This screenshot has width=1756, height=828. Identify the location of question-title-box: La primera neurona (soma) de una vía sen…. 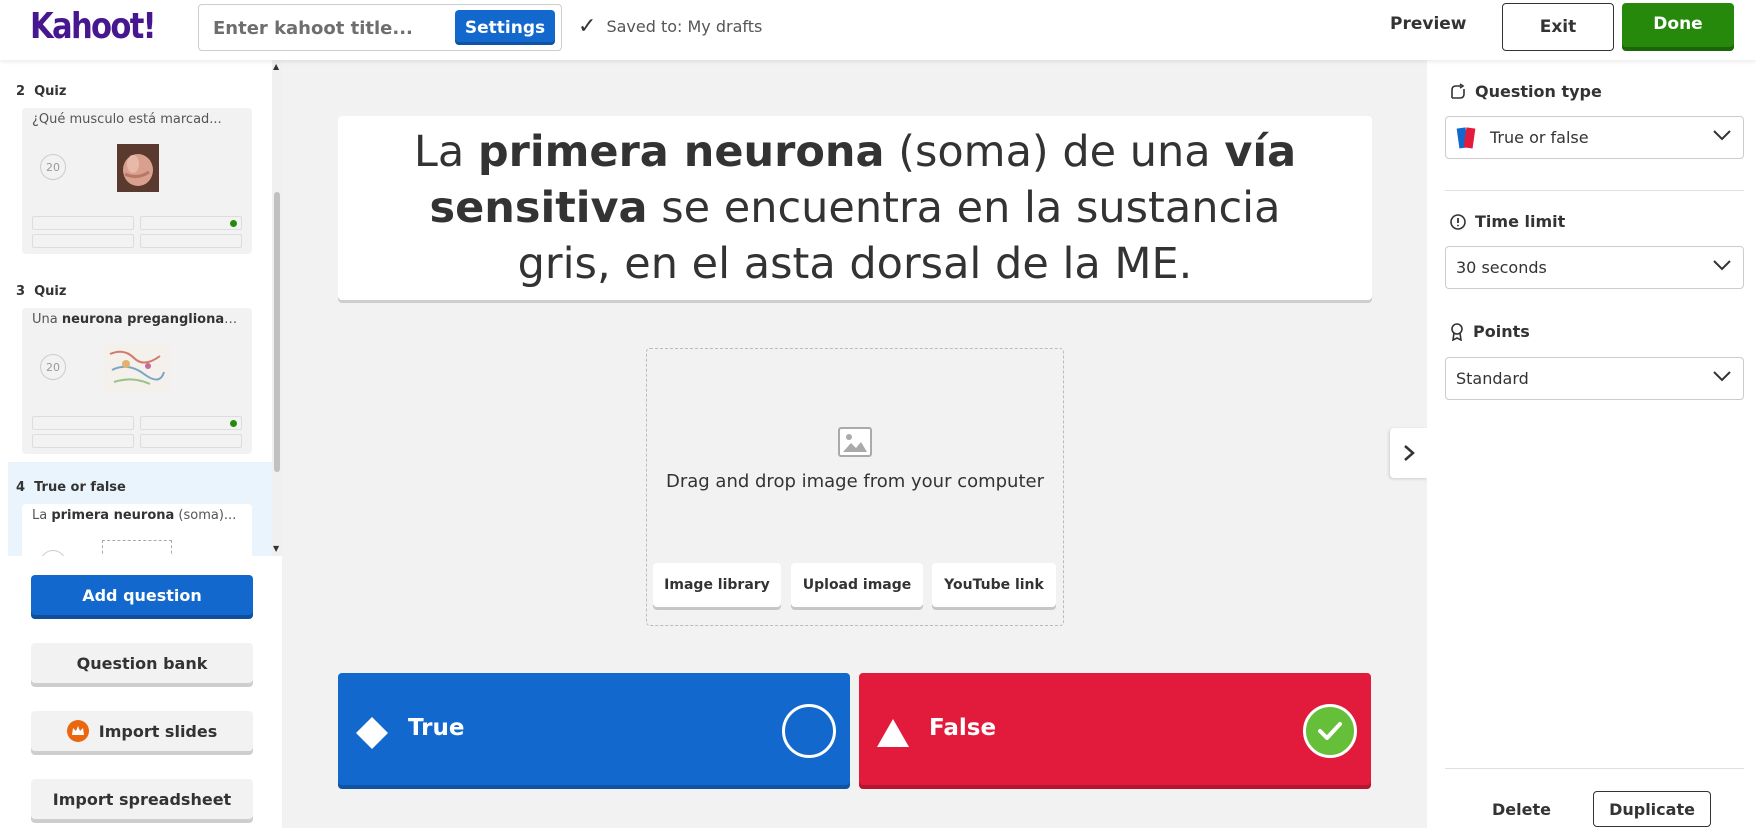
(855, 208).